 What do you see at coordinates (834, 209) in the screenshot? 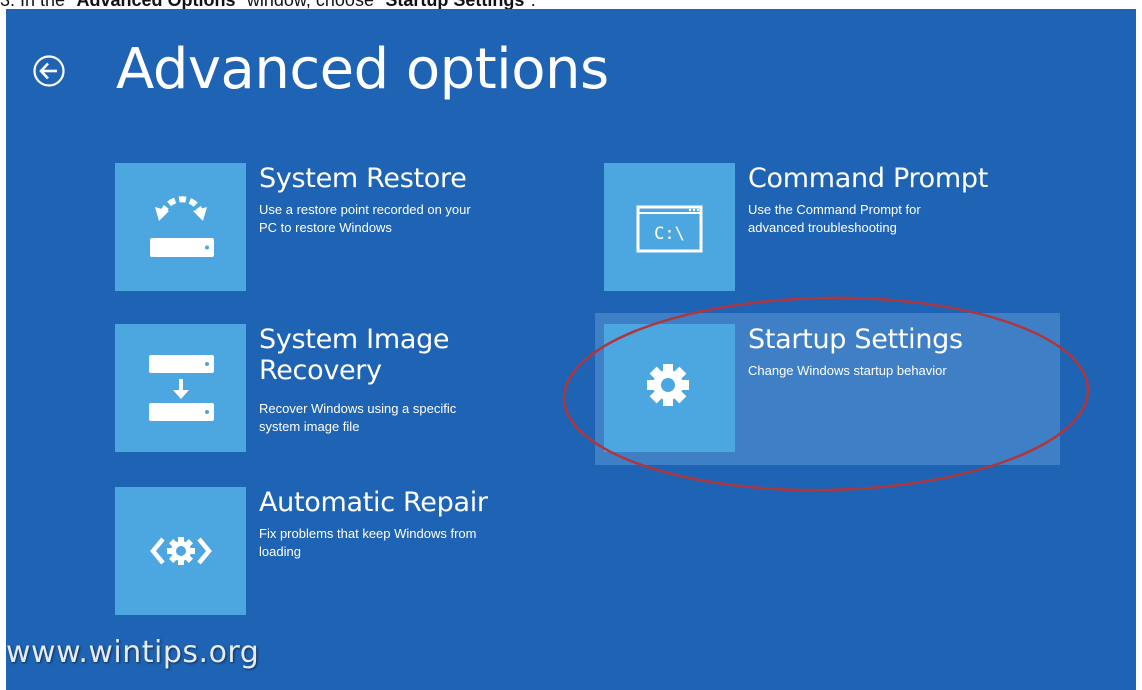
I see `description-line: Use the Command Prompt for` at bounding box center [834, 209].